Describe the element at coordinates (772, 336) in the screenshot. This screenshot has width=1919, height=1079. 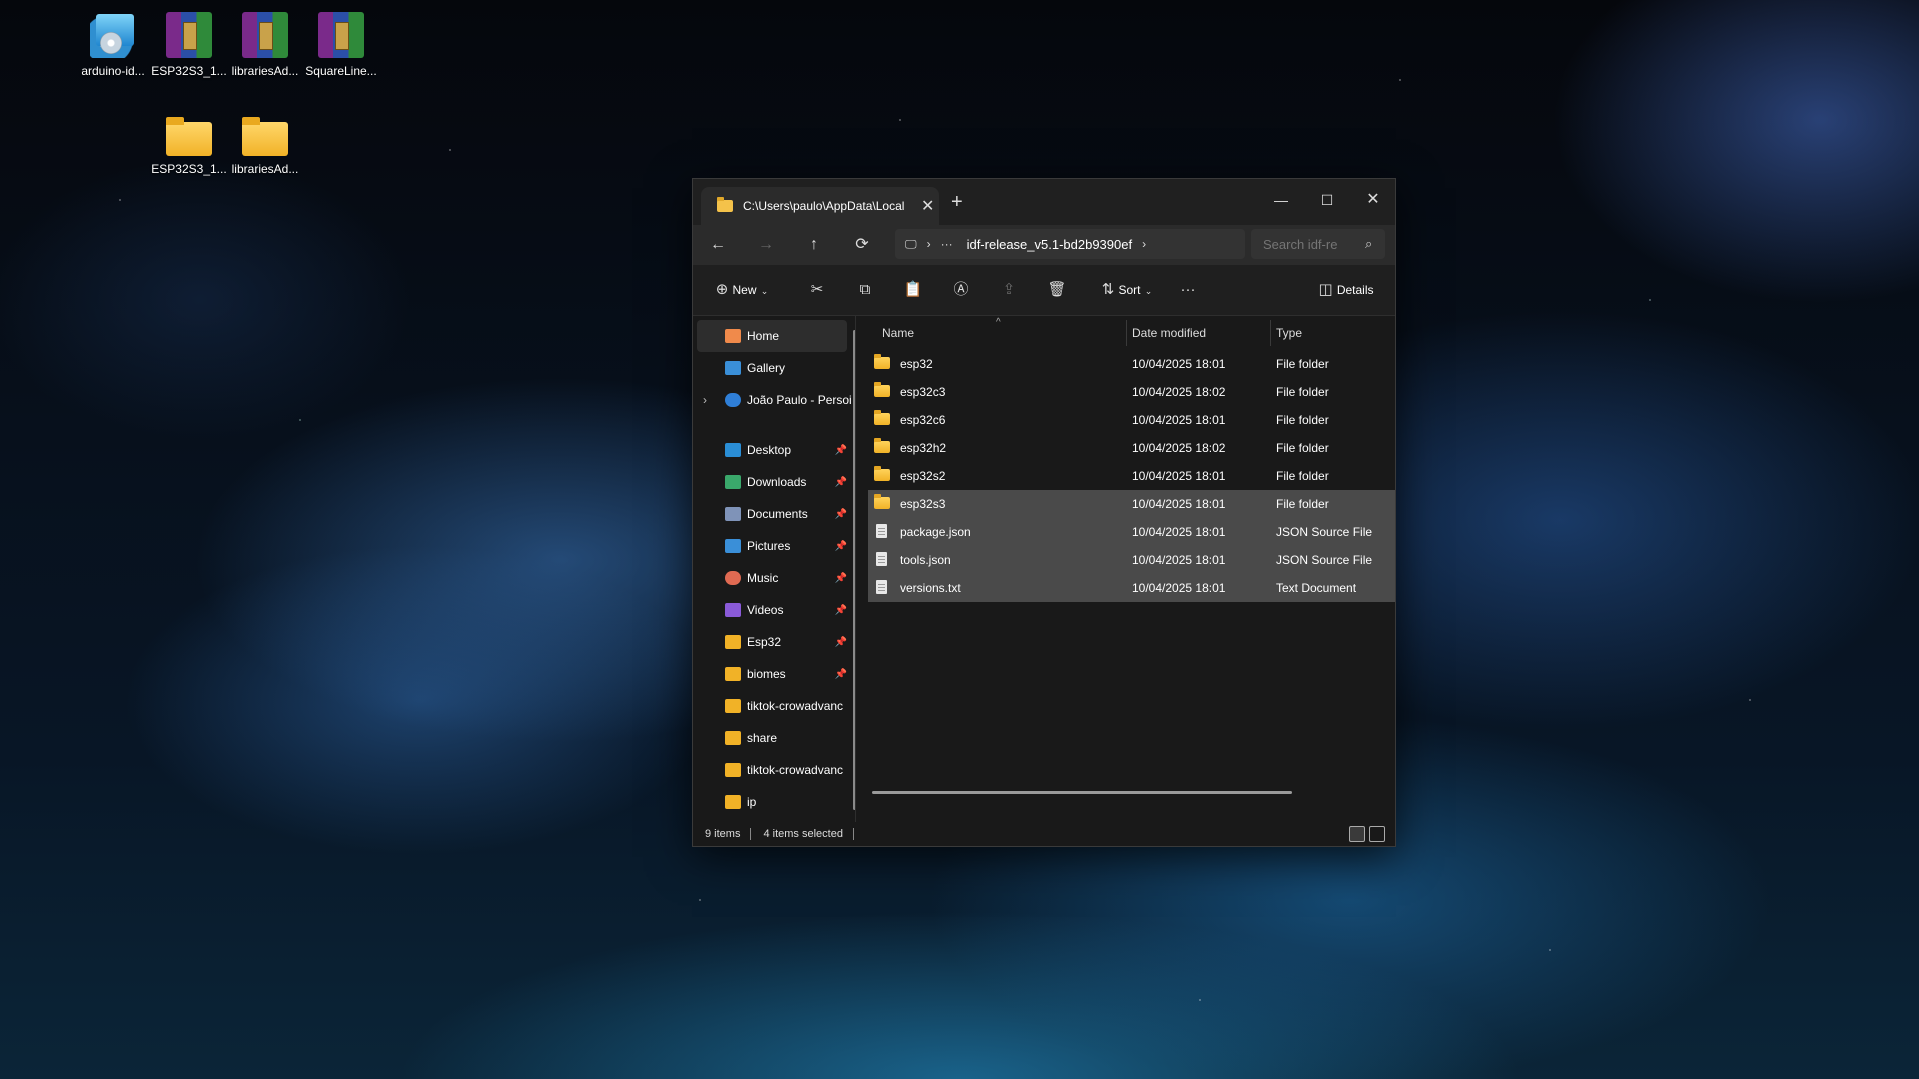
I see `sidebar-item-home: Home` at that location.